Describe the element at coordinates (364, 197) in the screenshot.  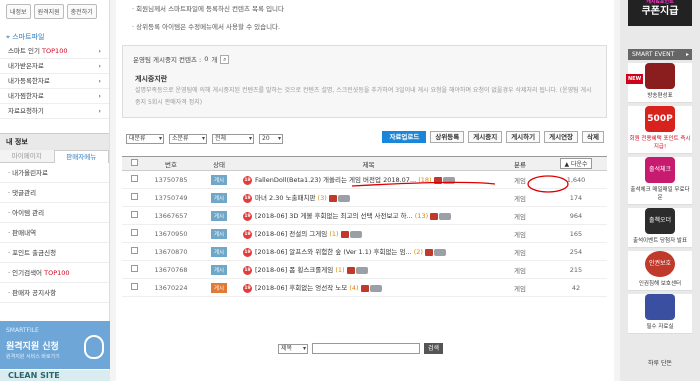
I see `table-row: 13750749 게시 19 마녀 2.30 노출패치판 (3) 게임 174` at that location.